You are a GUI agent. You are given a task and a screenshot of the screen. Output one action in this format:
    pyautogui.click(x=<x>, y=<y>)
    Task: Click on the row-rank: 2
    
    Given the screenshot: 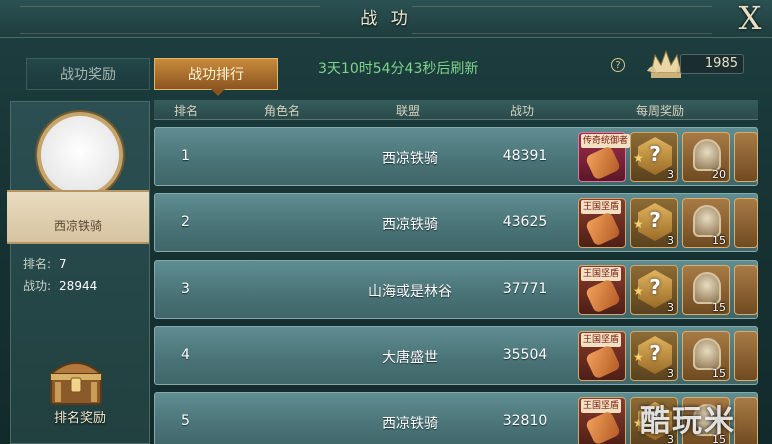 What is the action you would take?
    pyautogui.click(x=185, y=222)
    